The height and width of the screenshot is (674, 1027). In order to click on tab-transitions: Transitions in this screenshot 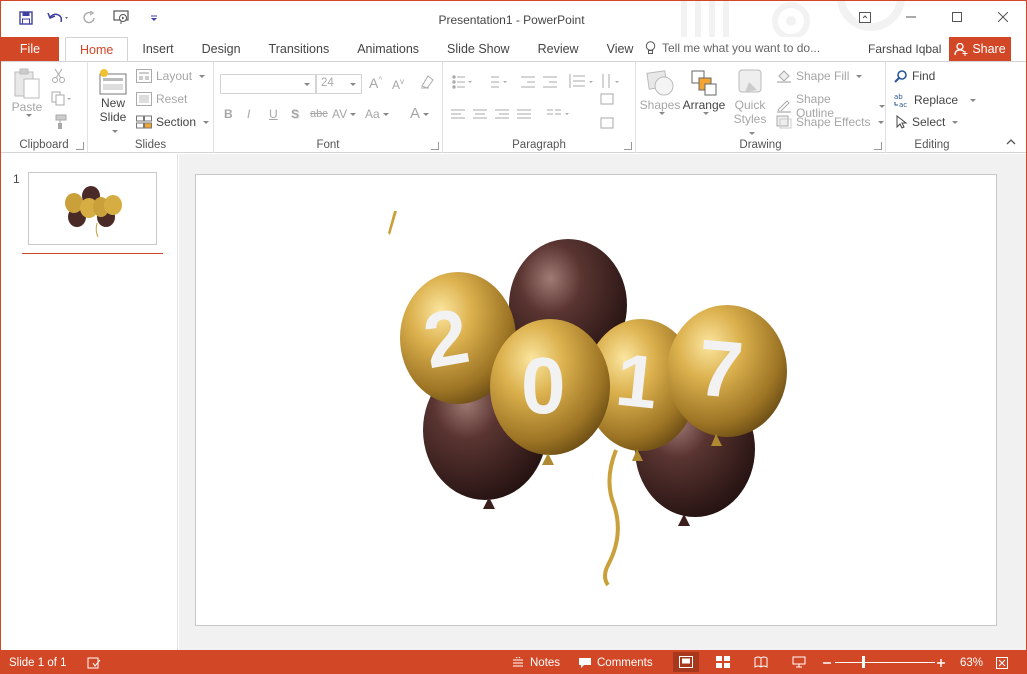, I will do `click(299, 49)`.